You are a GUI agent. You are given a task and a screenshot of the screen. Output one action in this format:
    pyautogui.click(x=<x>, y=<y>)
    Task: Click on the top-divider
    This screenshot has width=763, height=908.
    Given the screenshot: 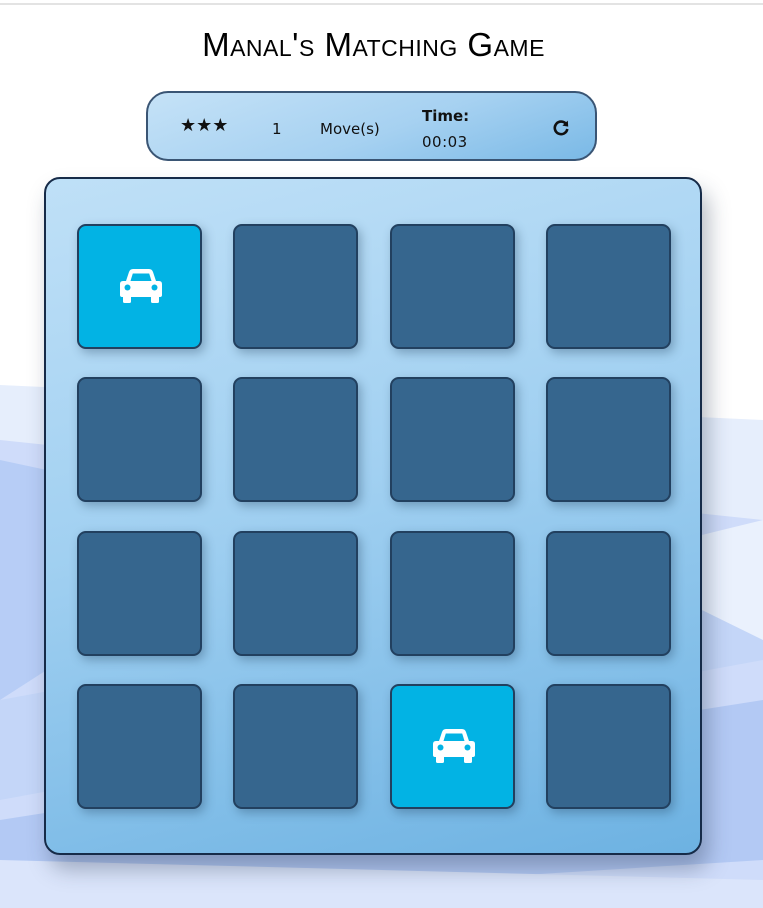 What is the action you would take?
    pyautogui.click(x=381, y=4)
    